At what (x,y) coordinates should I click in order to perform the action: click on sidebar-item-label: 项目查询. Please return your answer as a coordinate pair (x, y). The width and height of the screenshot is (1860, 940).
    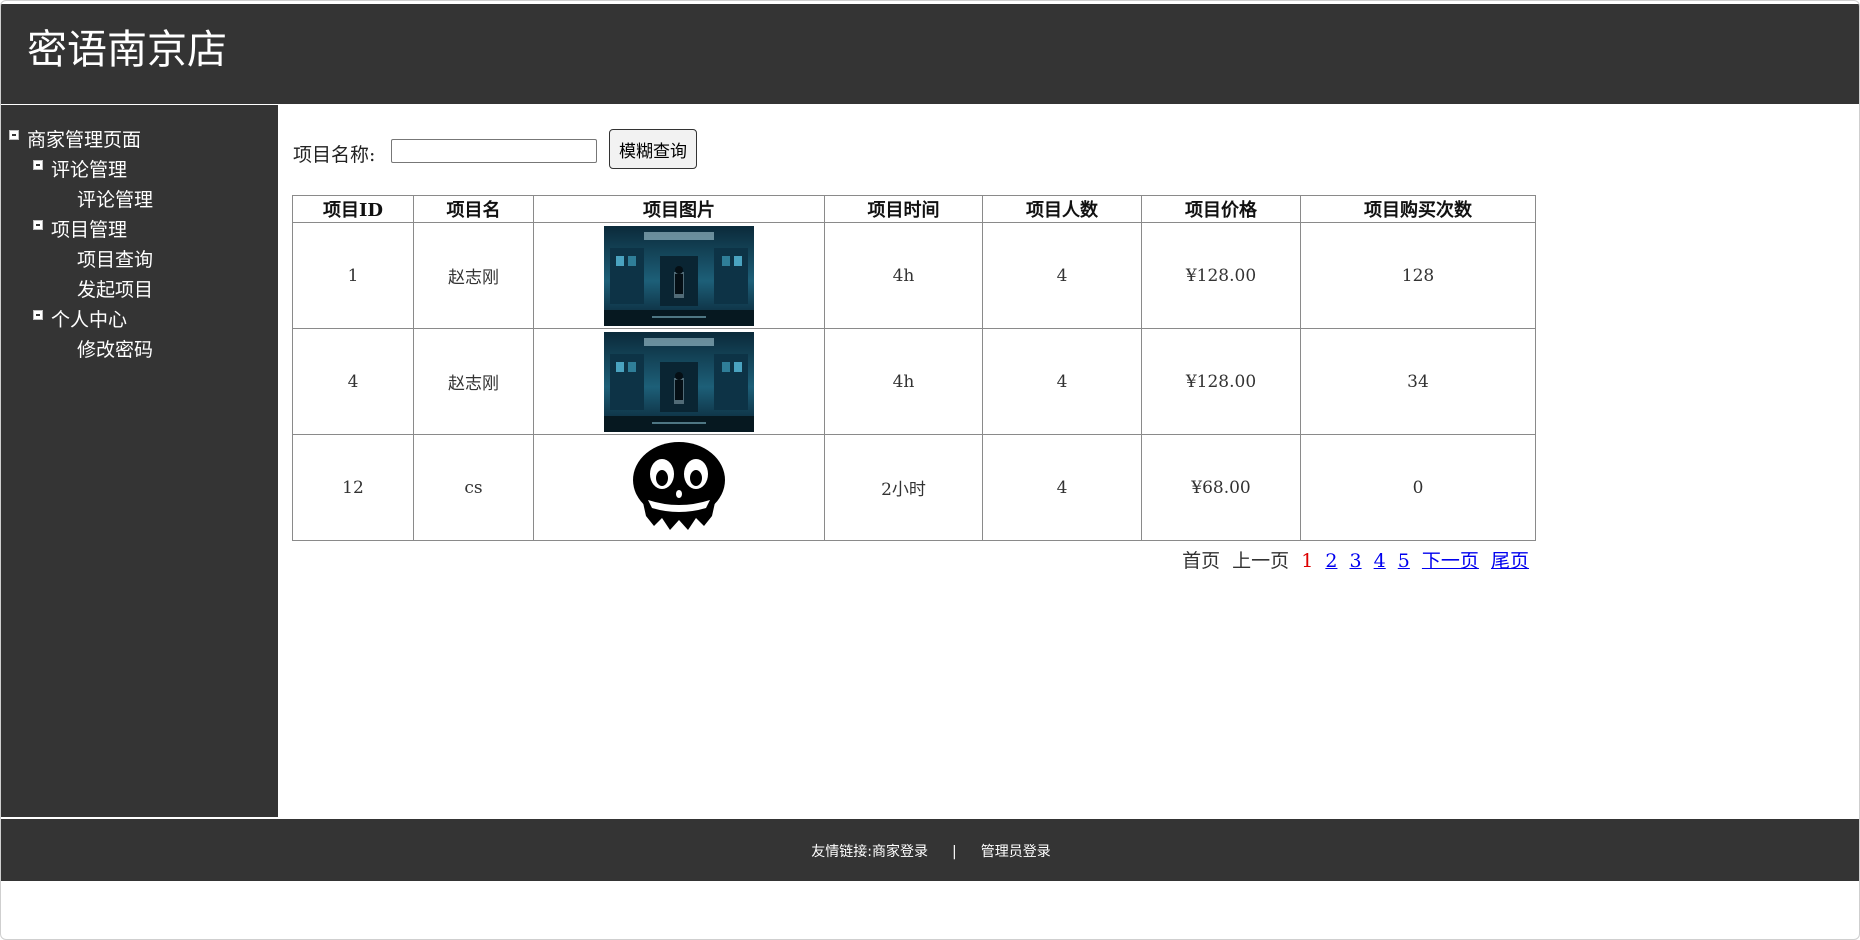
    Looking at the image, I should click on (115, 260).